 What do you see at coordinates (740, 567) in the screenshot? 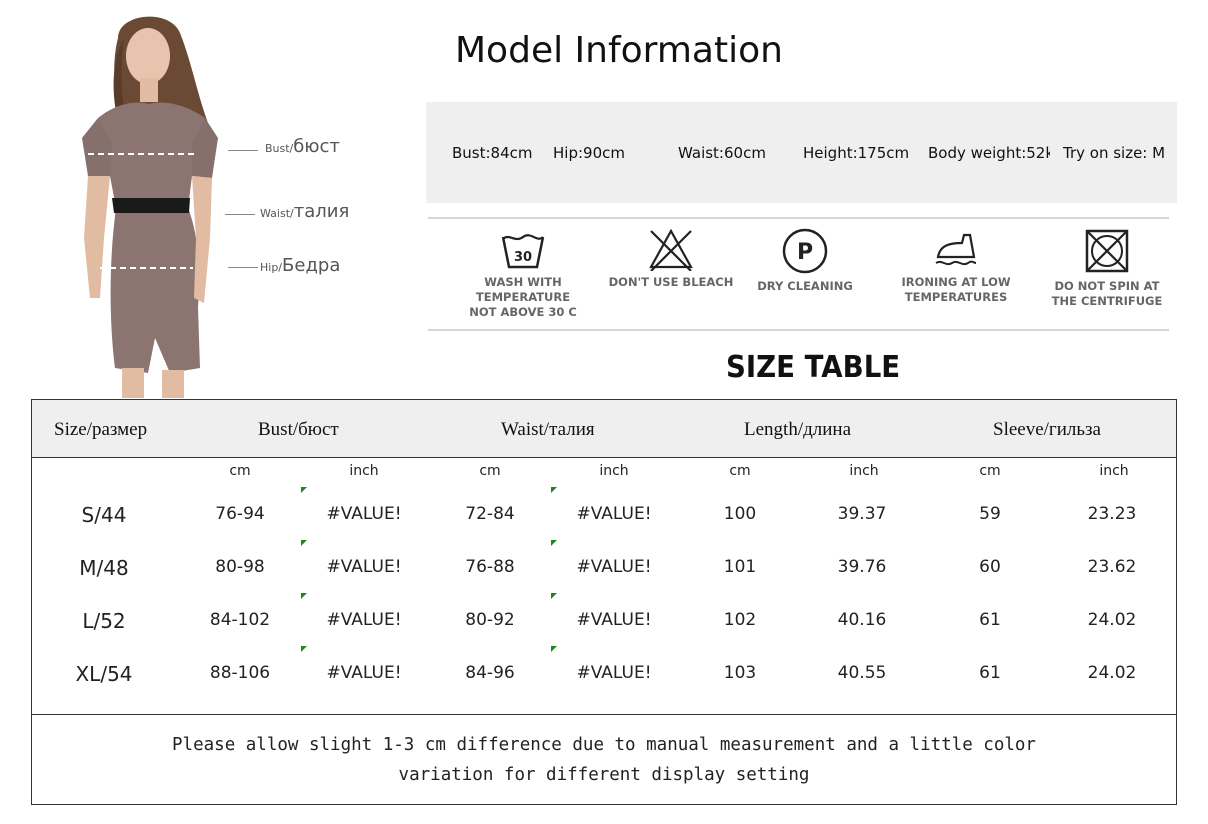
I see `table-cell: 101` at bounding box center [740, 567].